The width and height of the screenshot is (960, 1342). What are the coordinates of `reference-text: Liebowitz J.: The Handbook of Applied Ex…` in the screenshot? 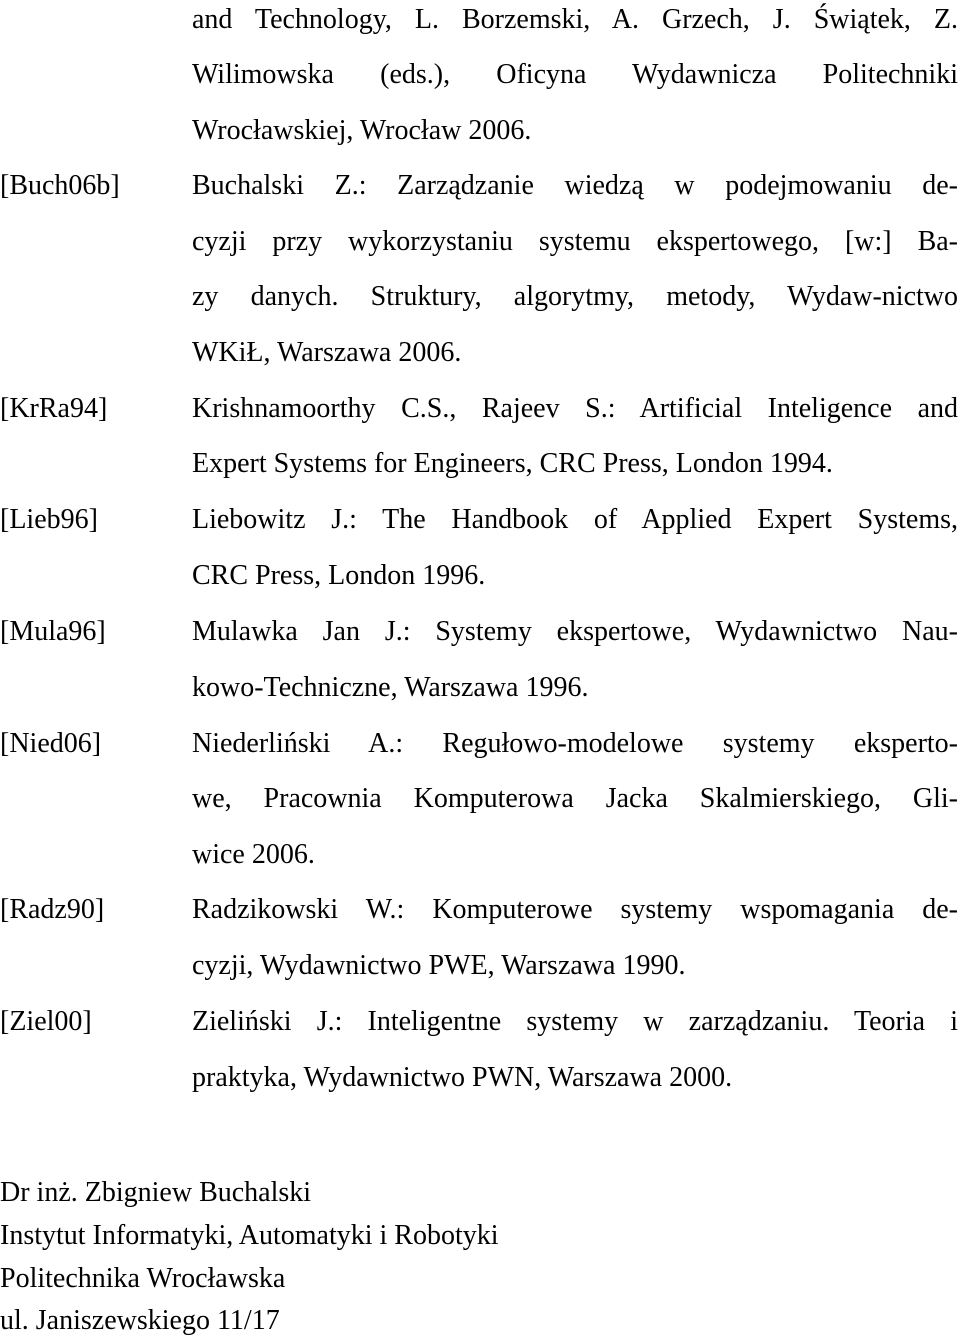 It's located at (575, 519).